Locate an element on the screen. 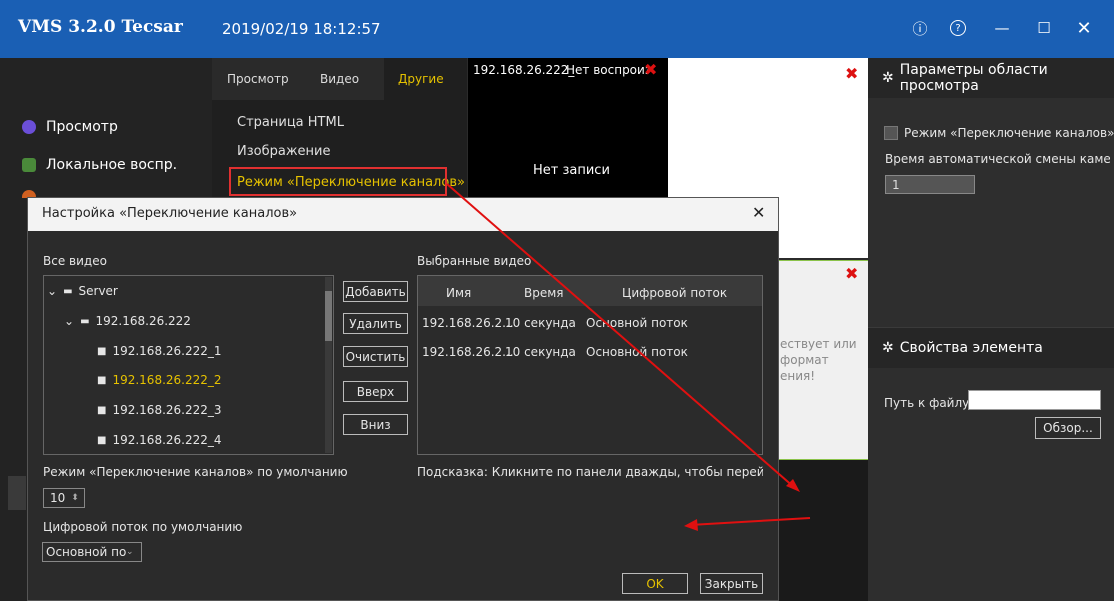 This screenshot has width=1114, height=601. arrowhead-icon is located at coordinates (691, 525).